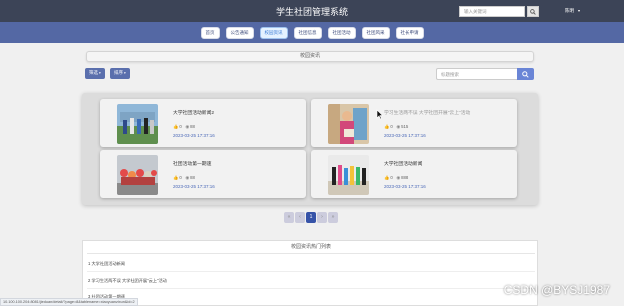 This screenshot has width=624, height=306. Describe the element at coordinates (427, 112) in the screenshot. I see `news-title: 学习生活两不误 大学社团开展"云上"活动` at that location.